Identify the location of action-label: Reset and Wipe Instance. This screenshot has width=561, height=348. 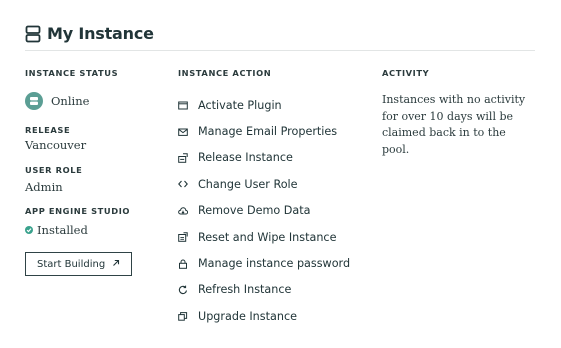
(267, 237).